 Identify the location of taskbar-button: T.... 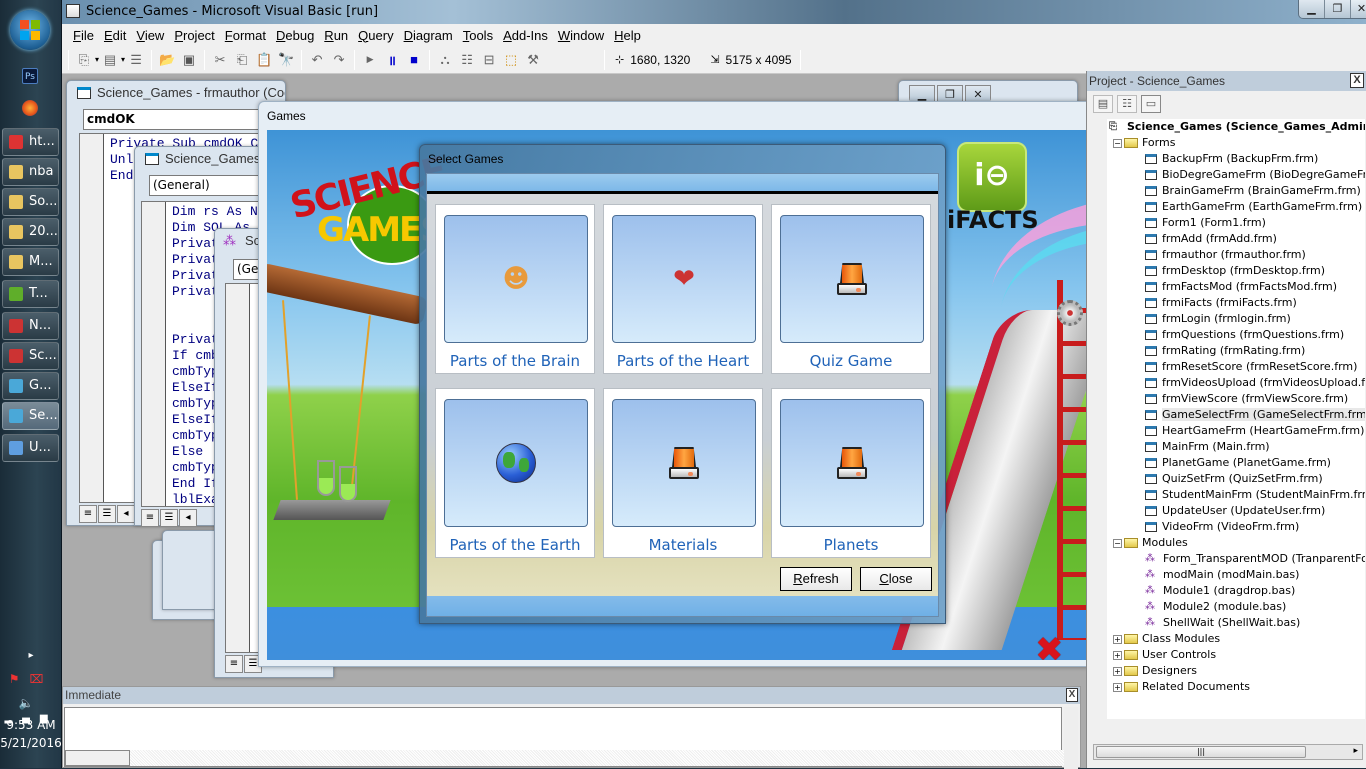
(30, 294).